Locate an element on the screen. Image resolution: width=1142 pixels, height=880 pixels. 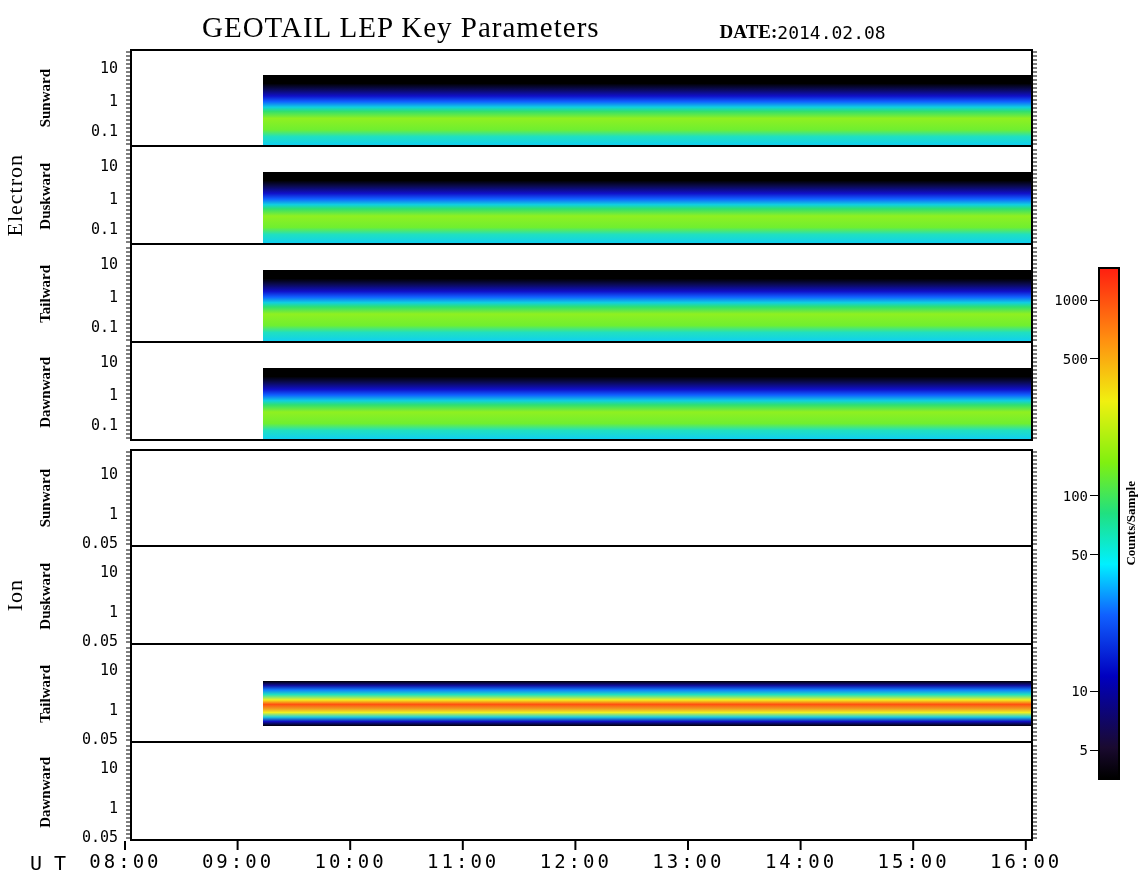
axis-label: U T is located at coordinates (48, 865).